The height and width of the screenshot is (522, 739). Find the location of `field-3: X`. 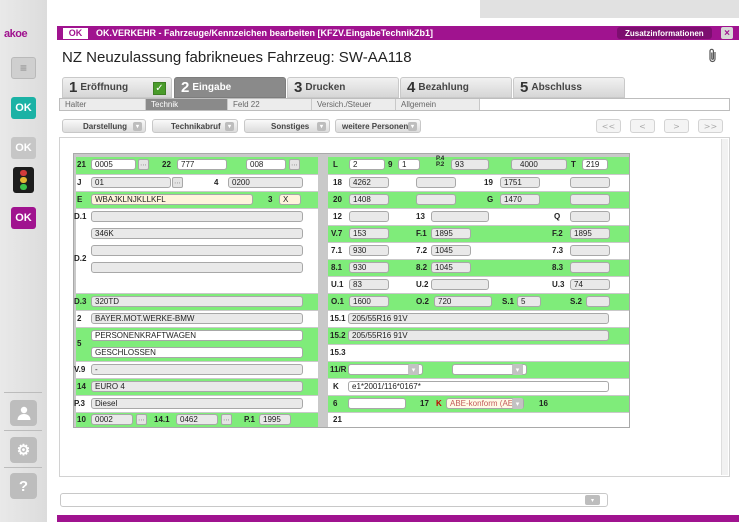

field-3: X is located at coordinates (290, 199).